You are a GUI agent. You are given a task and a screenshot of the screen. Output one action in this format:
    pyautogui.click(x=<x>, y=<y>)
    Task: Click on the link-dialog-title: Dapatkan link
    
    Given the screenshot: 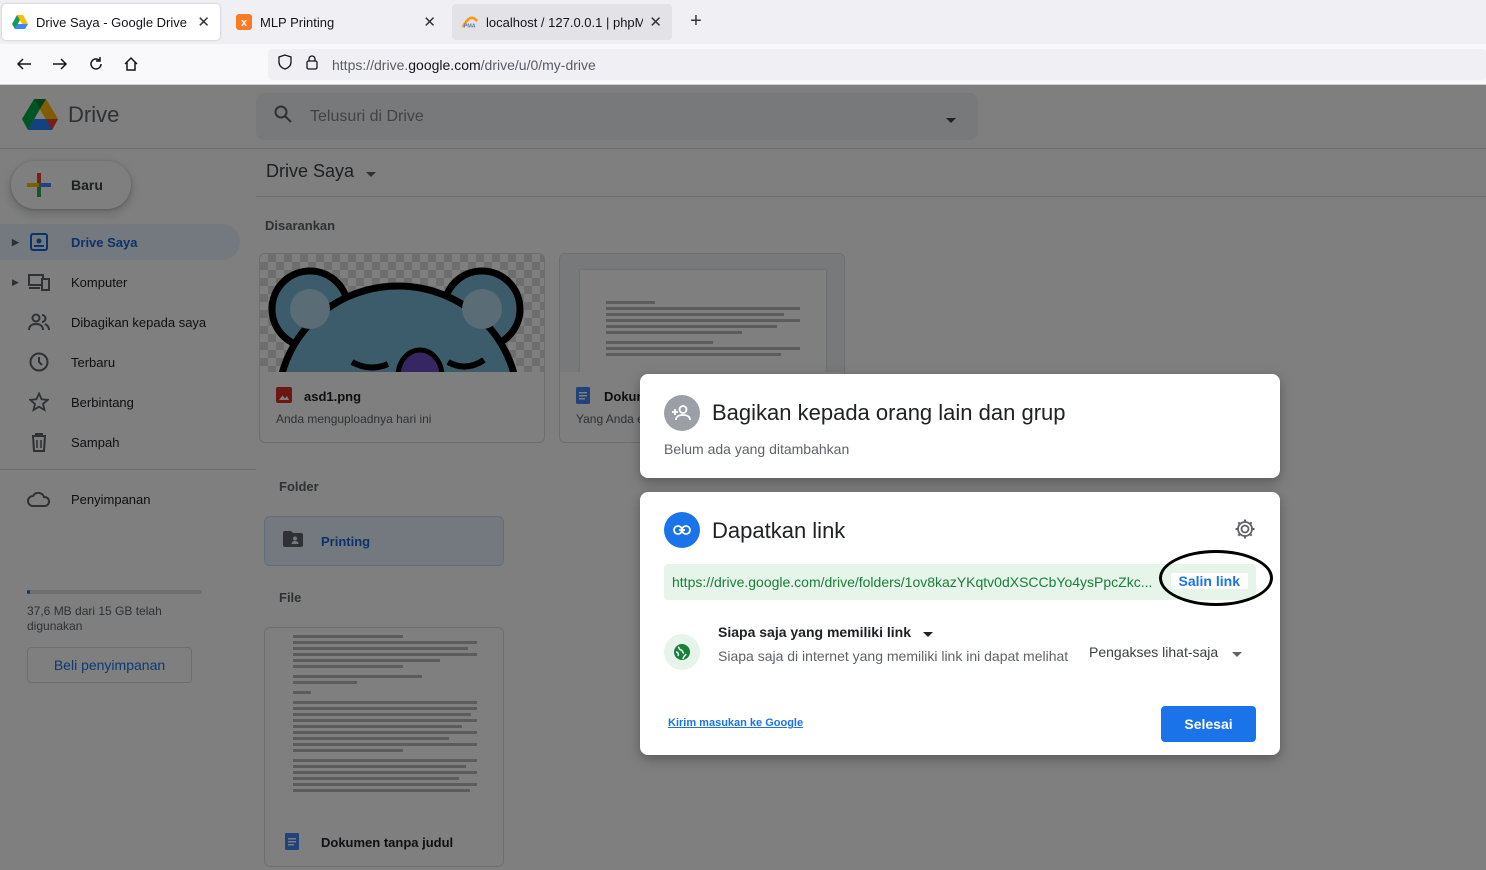 What is the action you would take?
    pyautogui.click(x=779, y=530)
    